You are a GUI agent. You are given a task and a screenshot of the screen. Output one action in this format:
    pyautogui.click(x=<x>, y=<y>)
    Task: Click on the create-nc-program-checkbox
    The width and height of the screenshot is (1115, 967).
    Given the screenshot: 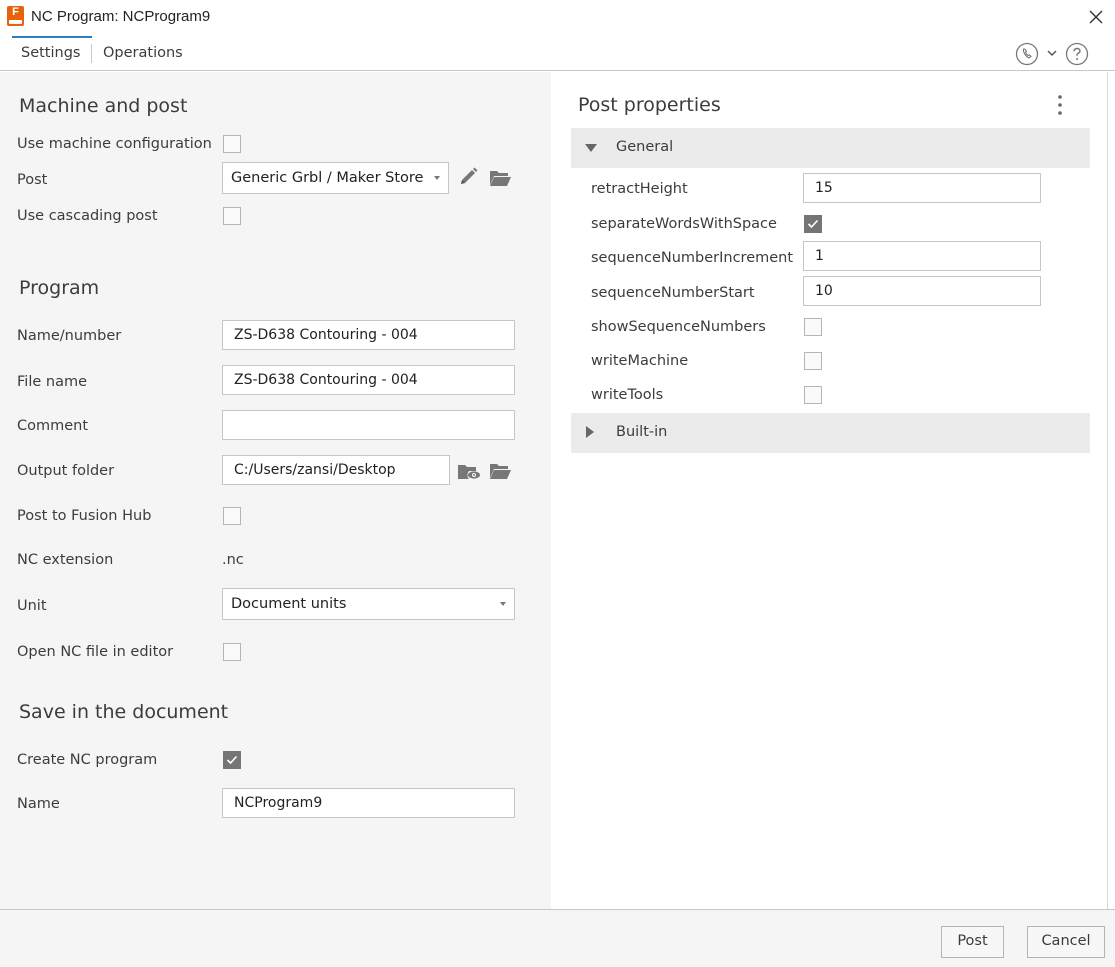 What is the action you would take?
    pyautogui.click(x=232, y=760)
    